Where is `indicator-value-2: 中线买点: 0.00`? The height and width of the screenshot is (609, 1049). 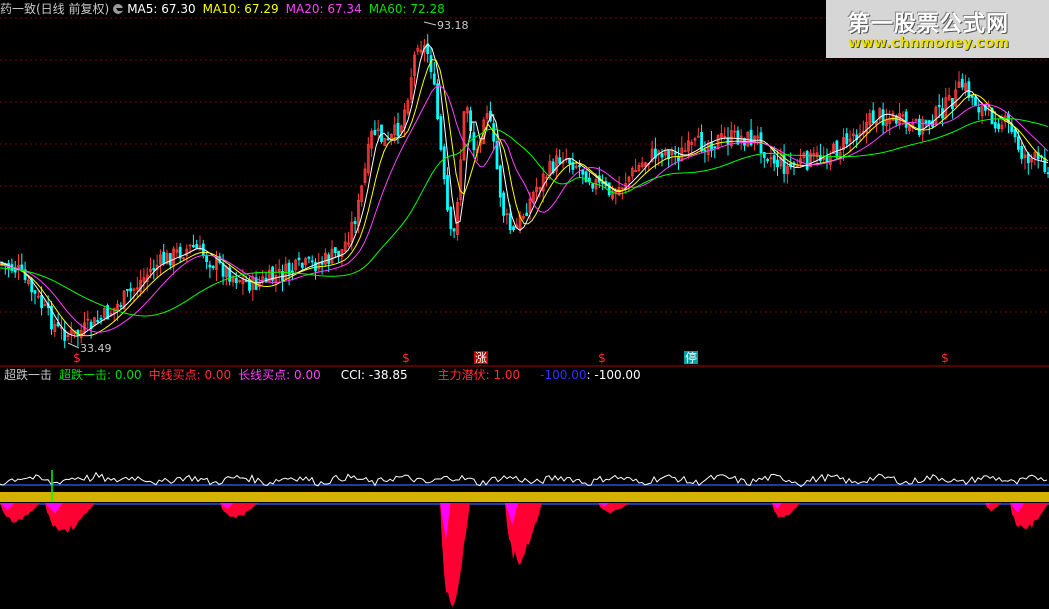
indicator-value-2: 中线买点: 0.00 is located at coordinates (190, 375).